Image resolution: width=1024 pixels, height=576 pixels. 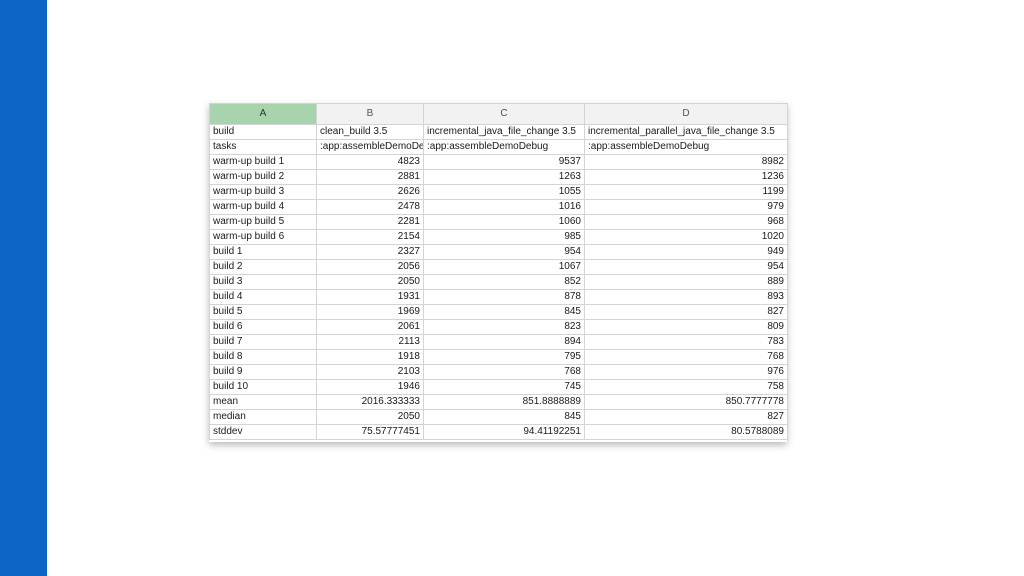 I want to click on cell-c: 954, so click(x=504, y=252).